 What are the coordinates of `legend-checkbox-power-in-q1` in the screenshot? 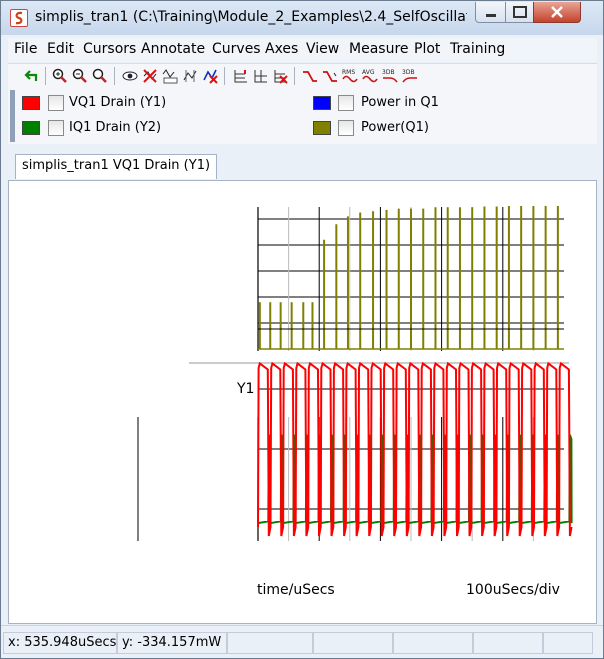 It's located at (346, 103).